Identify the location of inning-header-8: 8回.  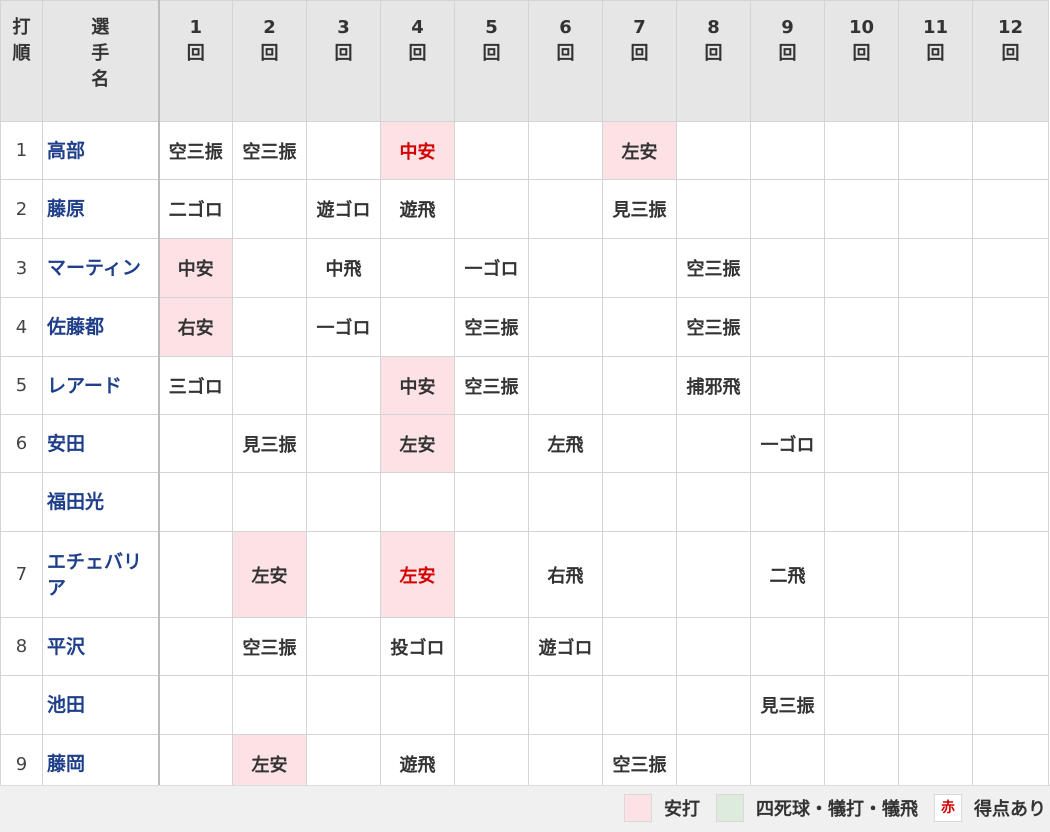
(713, 61).